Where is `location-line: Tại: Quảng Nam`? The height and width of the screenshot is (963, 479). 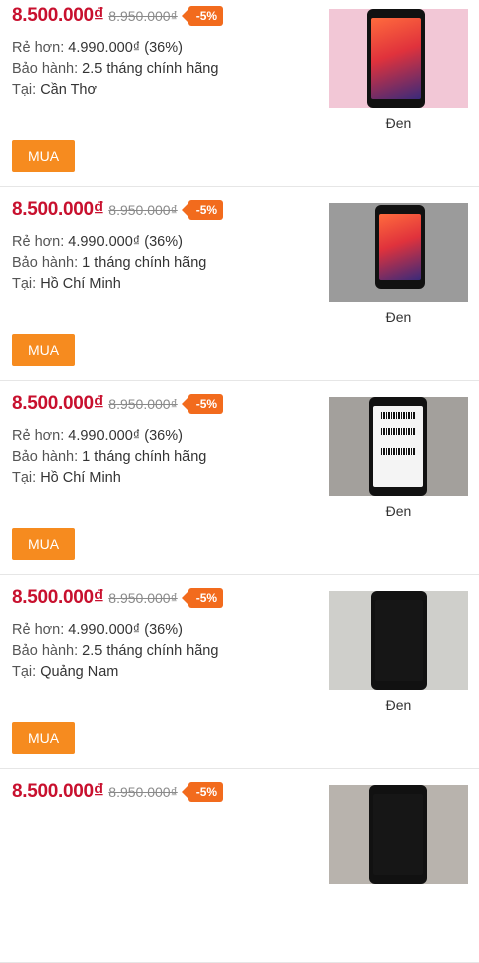 location-line: Tại: Quảng Nam is located at coordinates (115, 672).